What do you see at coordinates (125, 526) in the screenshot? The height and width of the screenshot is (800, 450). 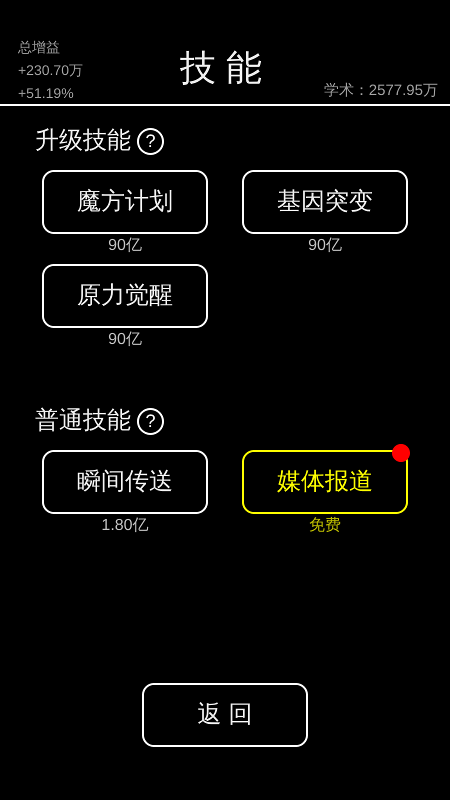 I see `skill-cost: 1.80亿` at bounding box center [125, 526].